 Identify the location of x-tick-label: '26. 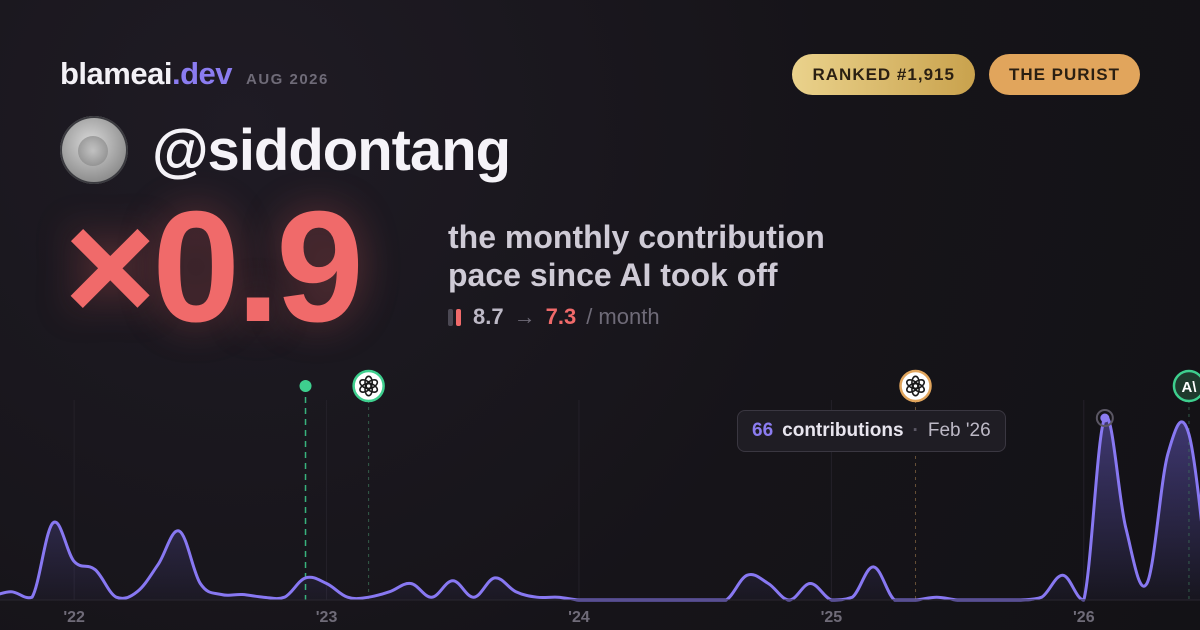
(1084, 617).